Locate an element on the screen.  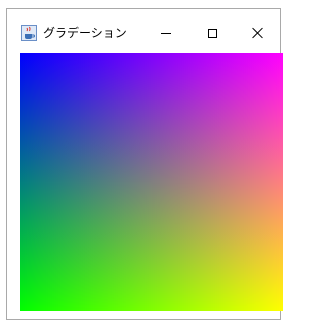
maximize-button is located at coordinates (212, 33).